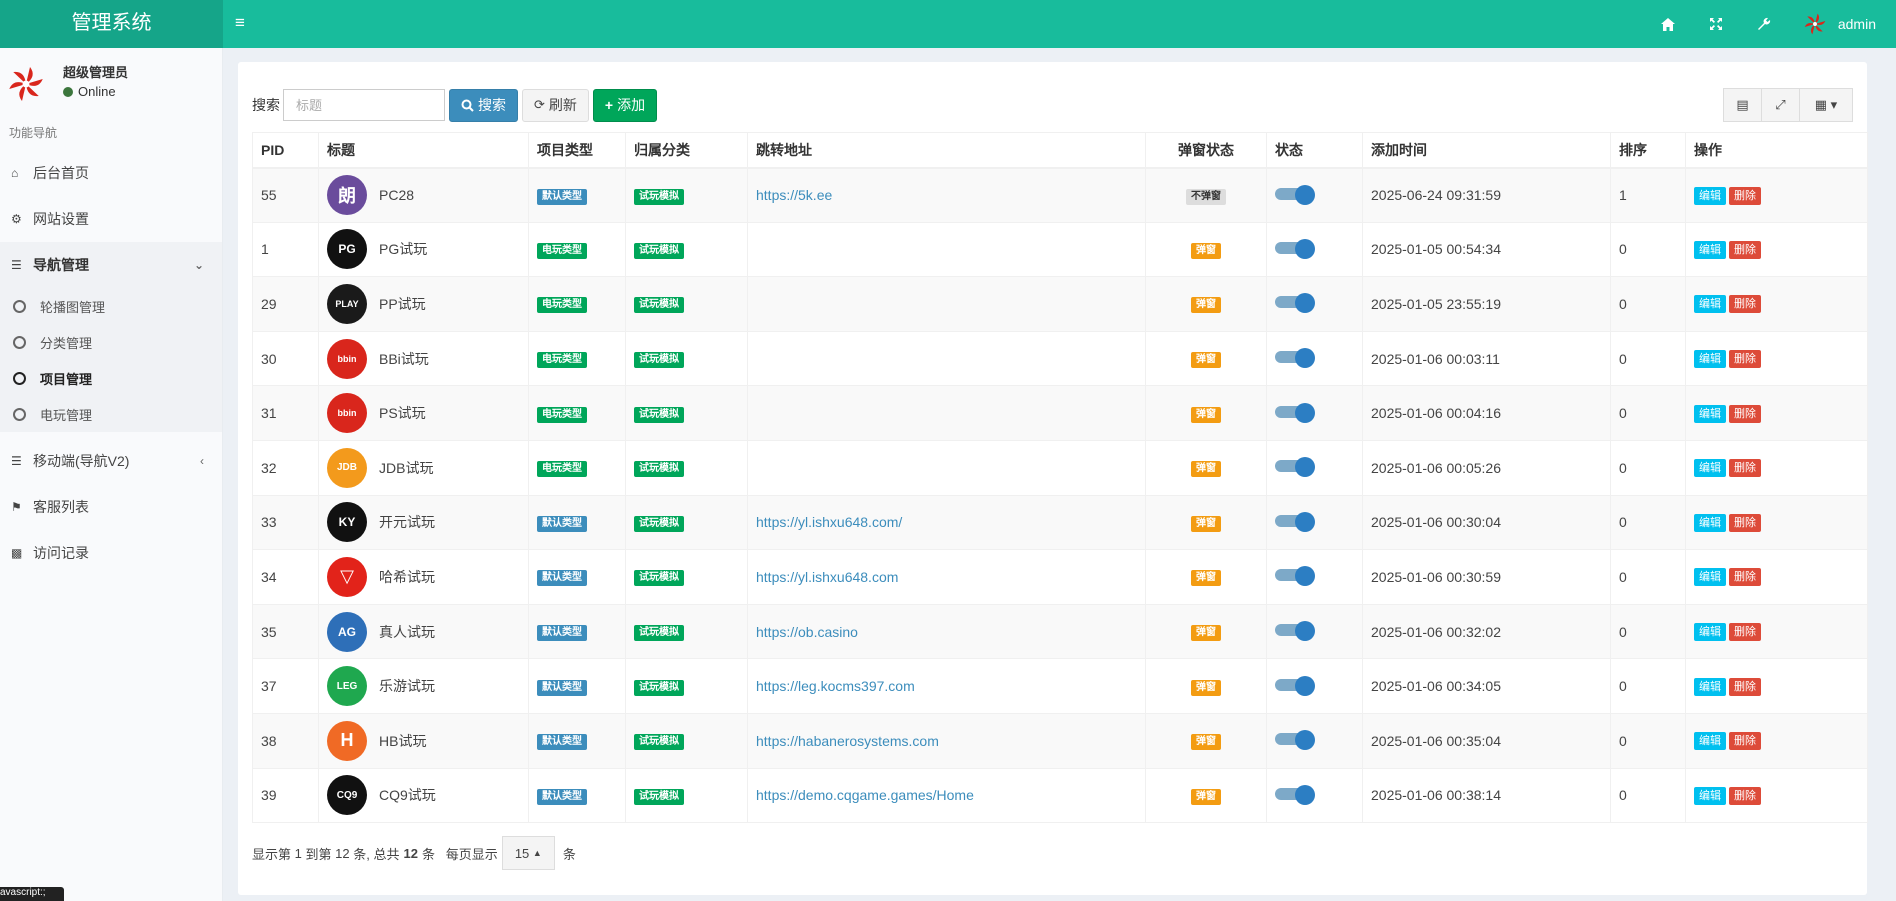 Image resolution: width=1896 pixels, height=901 pixels. I want to click on sidebar-item-nav-management: ☰ 导航管理 ⌄, so click(111, 265).